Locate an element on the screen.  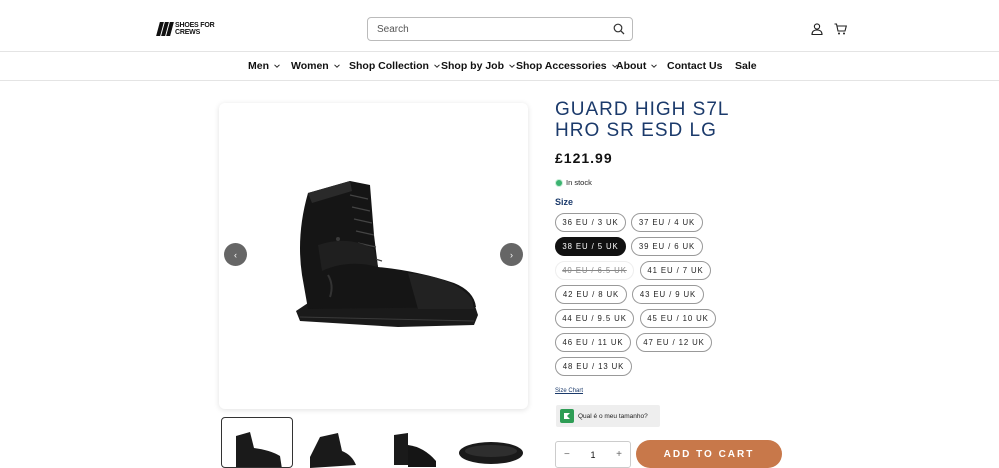
size-option-47: 47 EU / 12 UK is located at coordinates (674, 342).